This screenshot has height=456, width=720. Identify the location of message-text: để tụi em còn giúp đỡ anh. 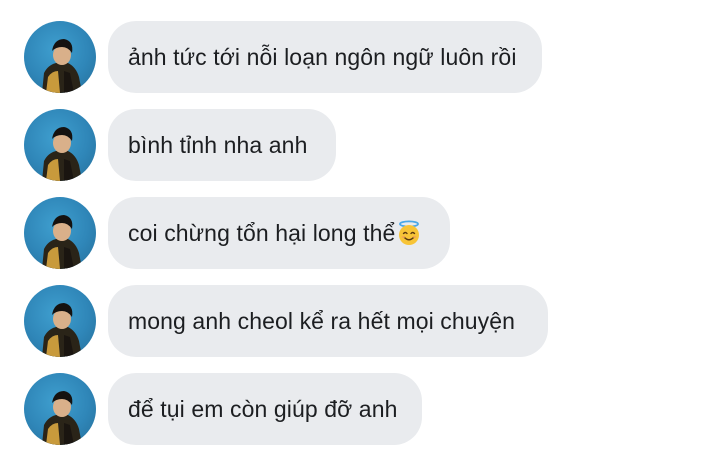
(263, 408).